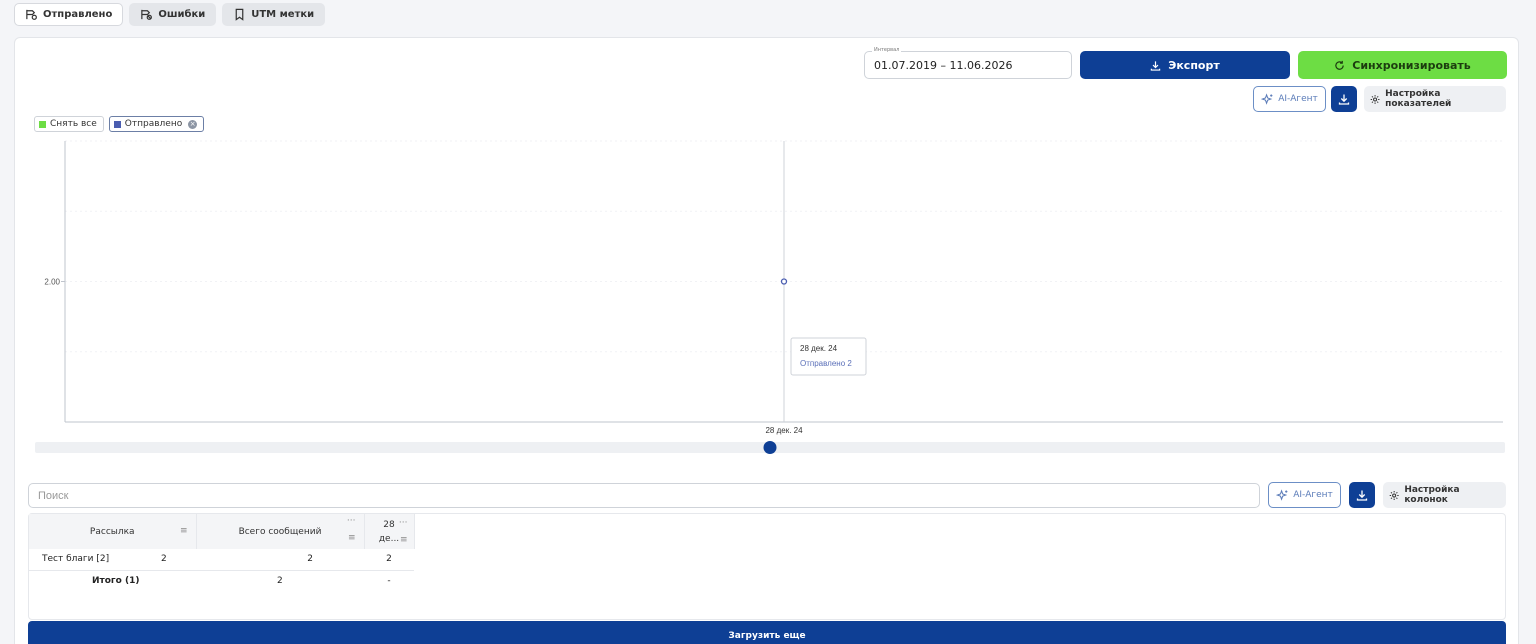 This screenshot has height=644, width=1536. What do you see at coordinates (164, 559) in the screenshot?
I see `mailing-count: 2` at bounding box center [164, 559].